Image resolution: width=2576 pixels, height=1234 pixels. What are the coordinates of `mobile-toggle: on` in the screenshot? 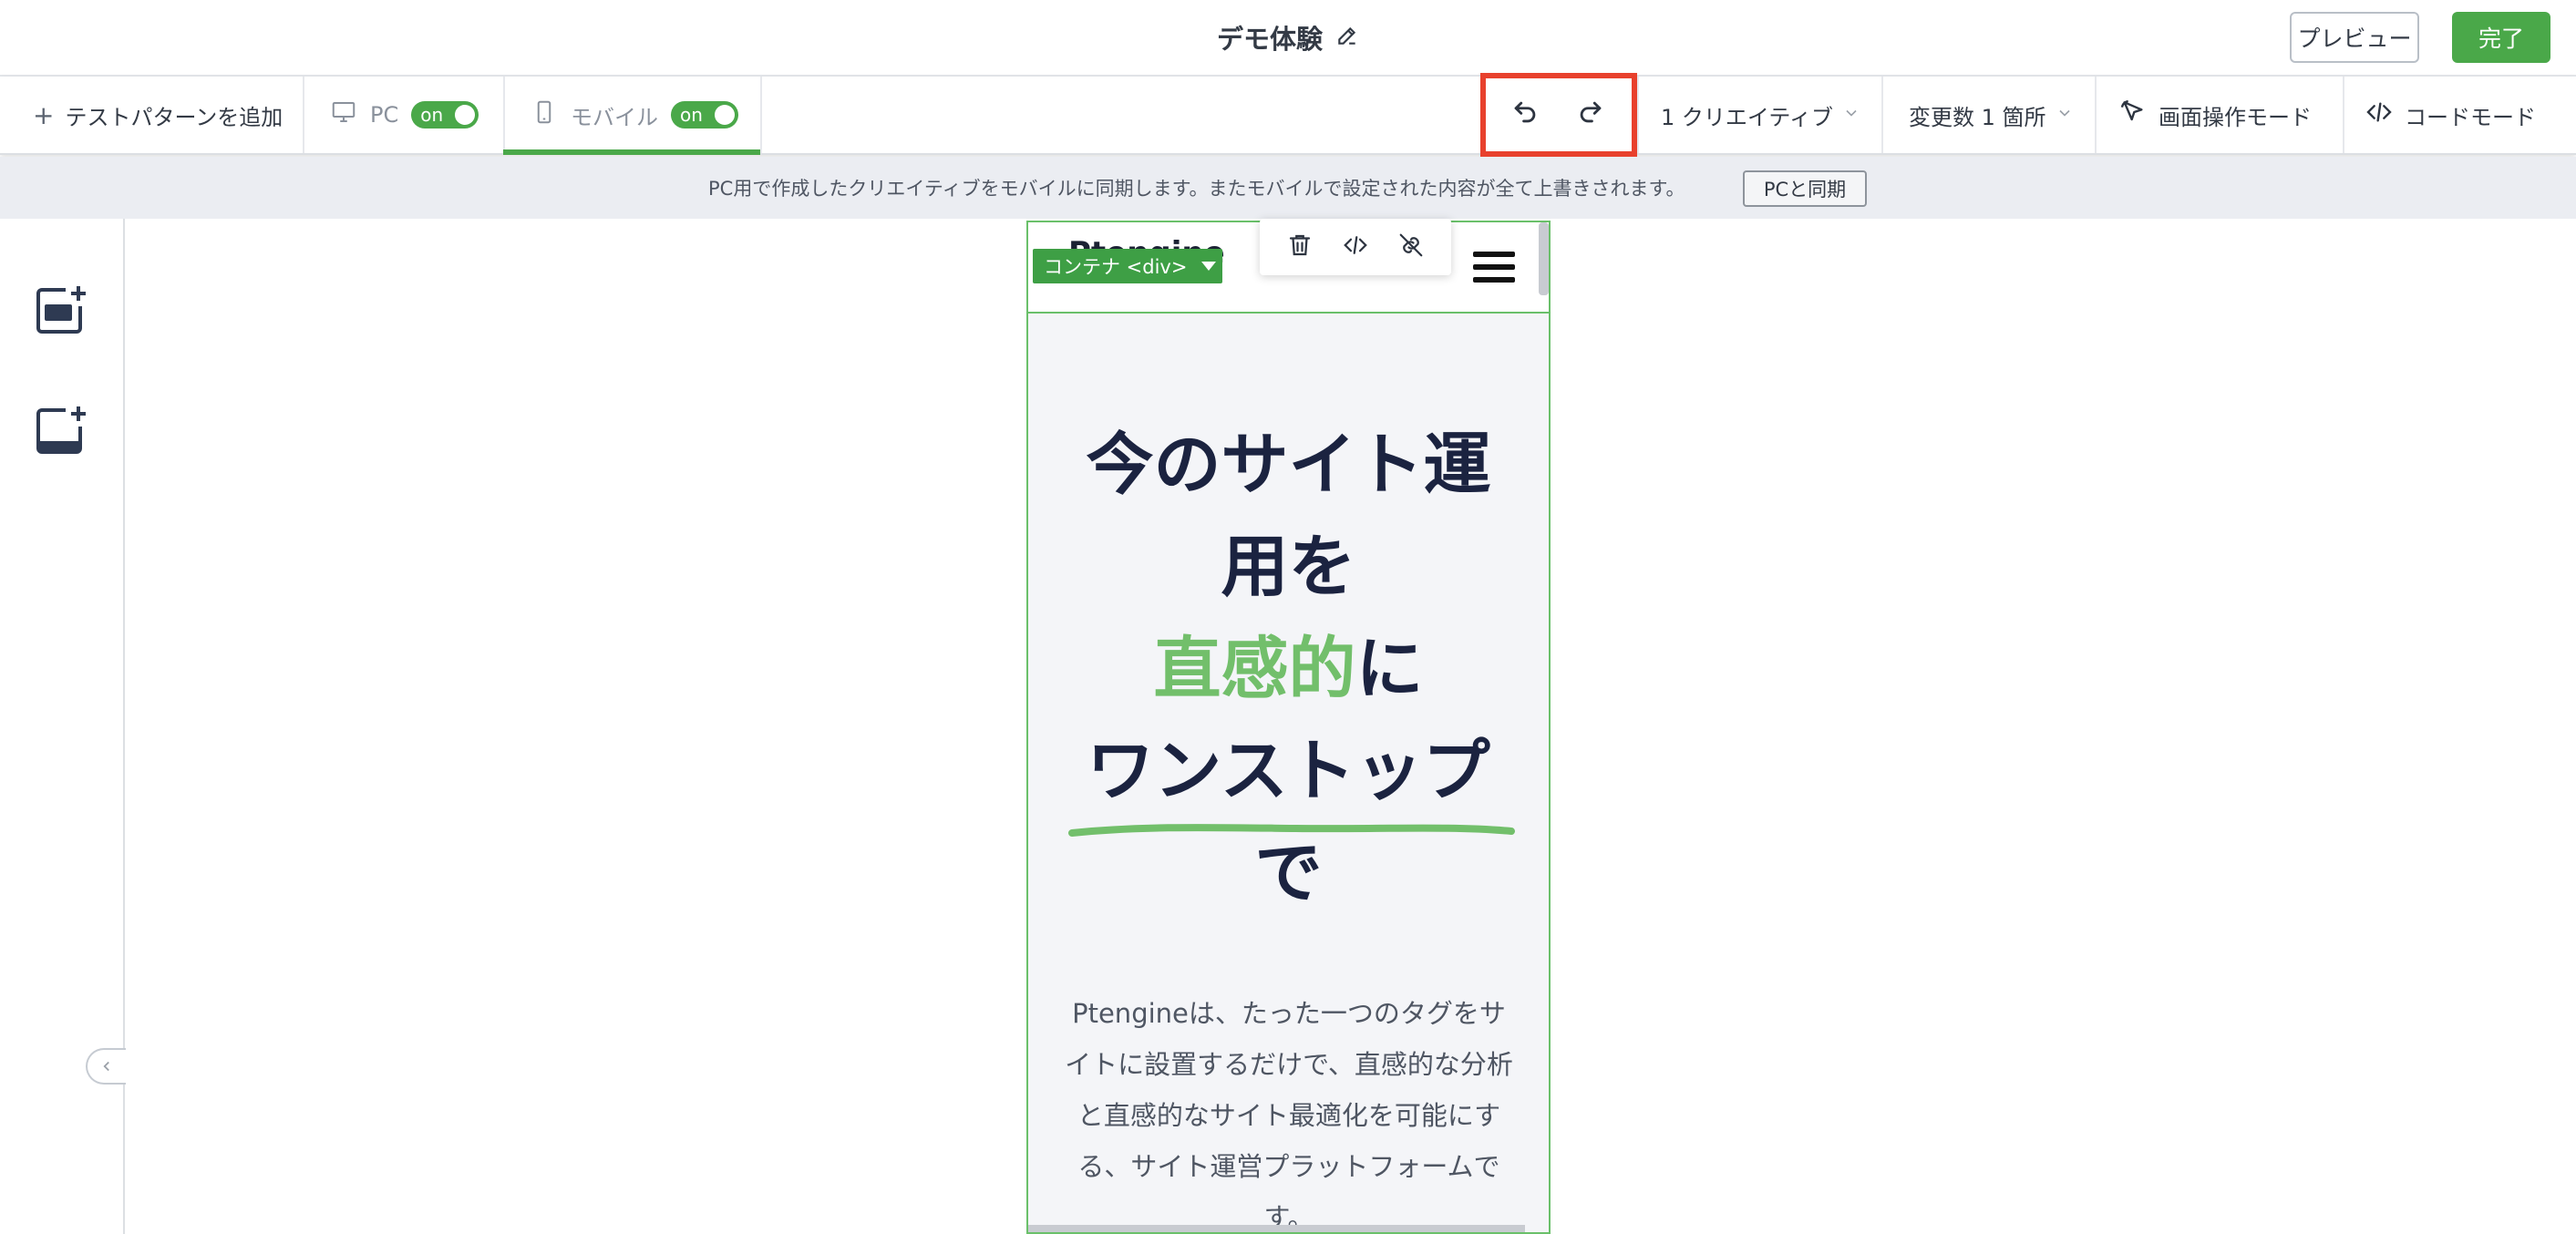 It's located at (704, 115).